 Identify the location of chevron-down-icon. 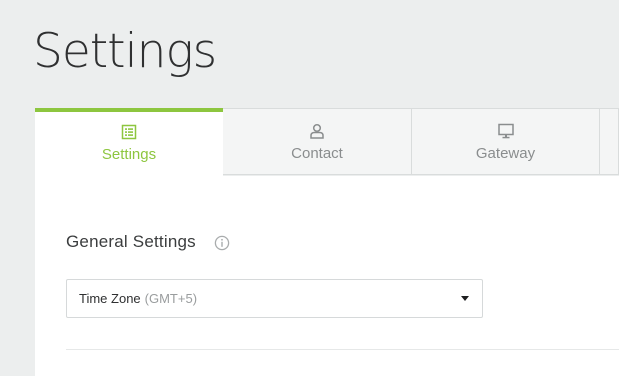
(465, 298).